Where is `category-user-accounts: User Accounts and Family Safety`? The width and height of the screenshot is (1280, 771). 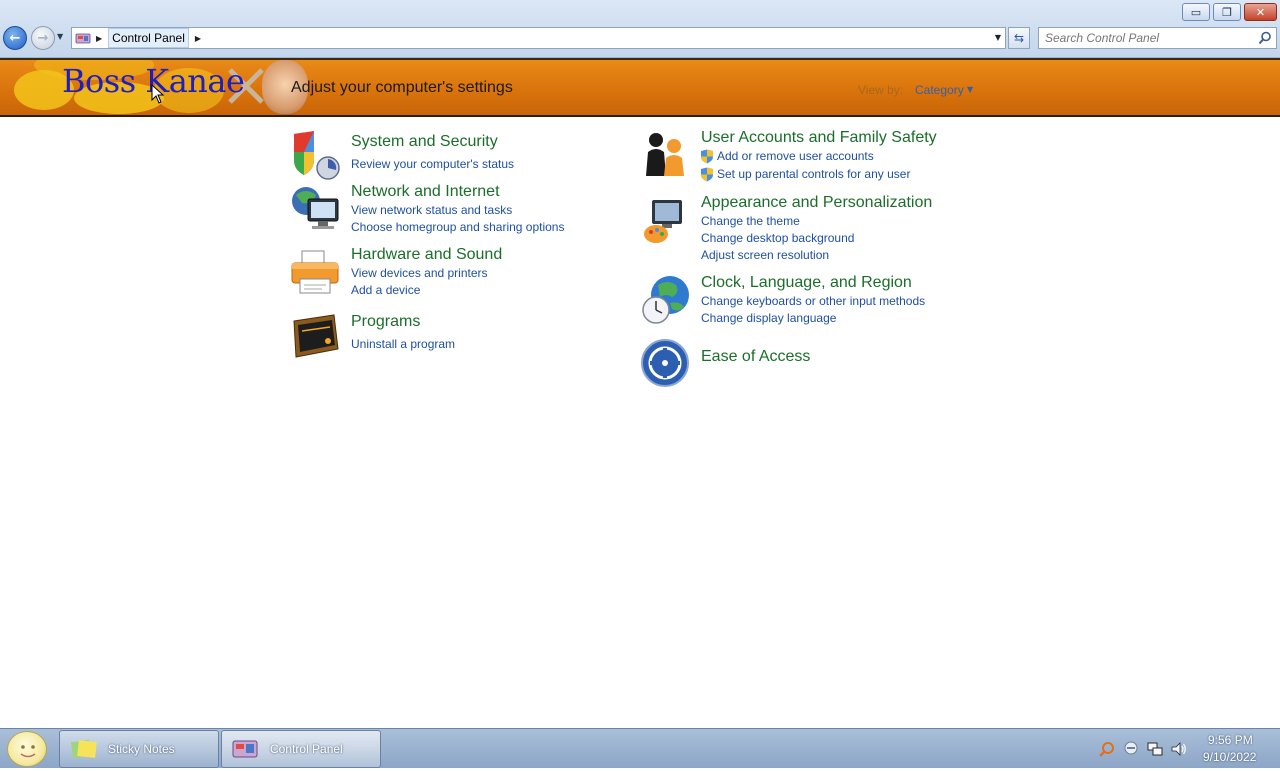
category-user-accounts: User Accounts and Family Safety is located at coordinates (819, 138).